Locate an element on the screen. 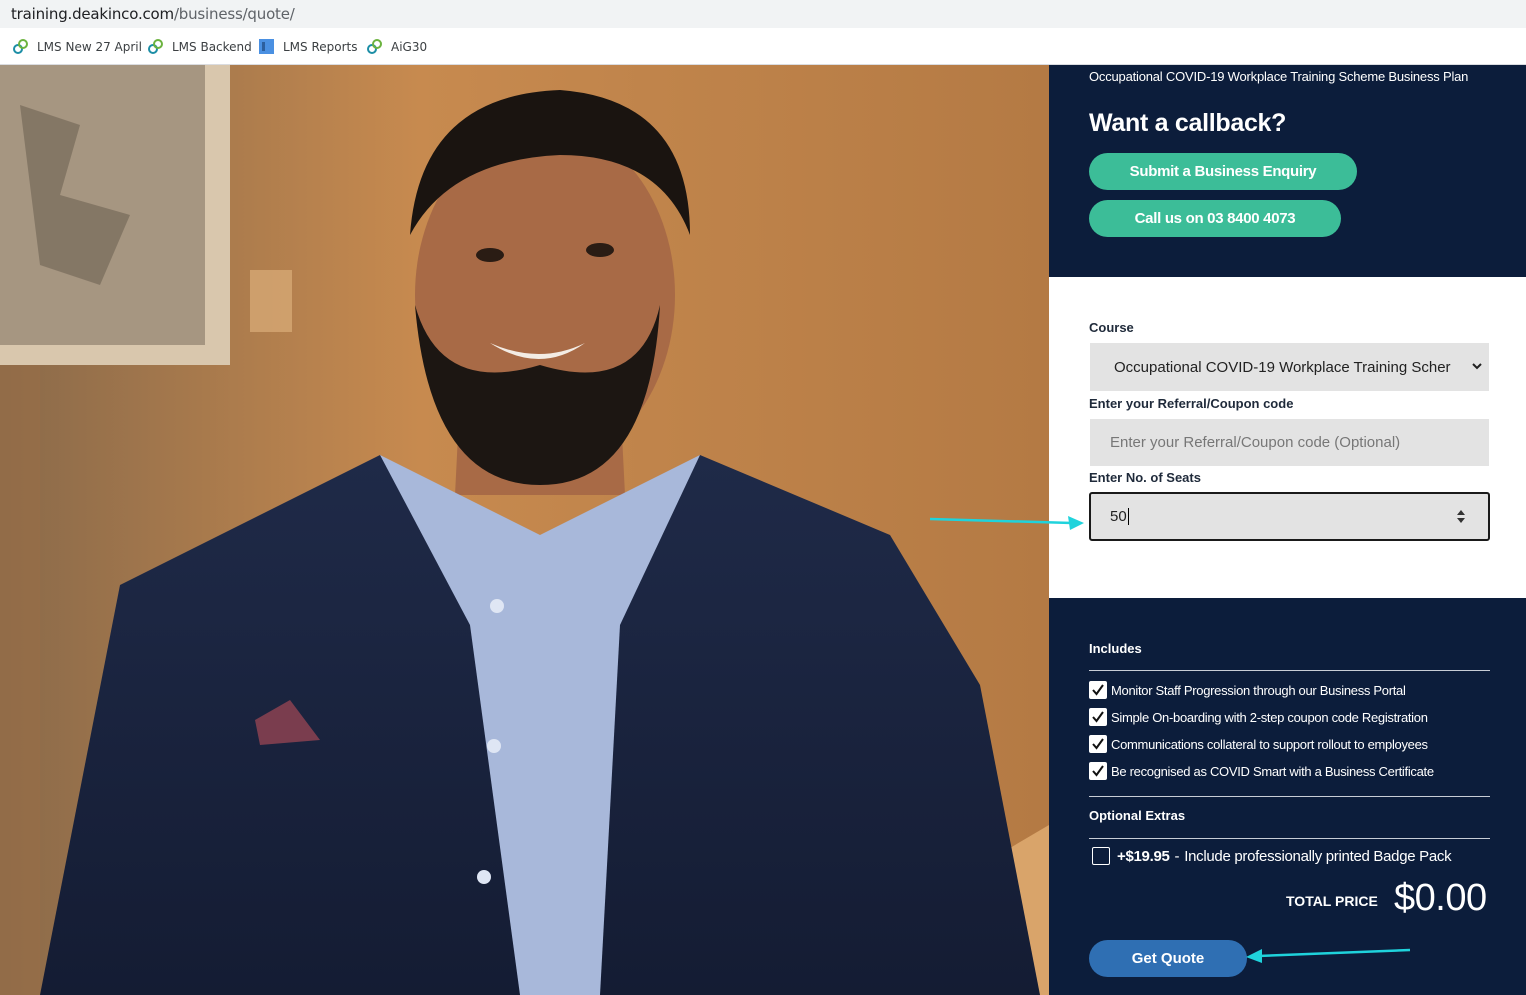  total-price-value: $0.00 is located at coordinates (1440, 898).